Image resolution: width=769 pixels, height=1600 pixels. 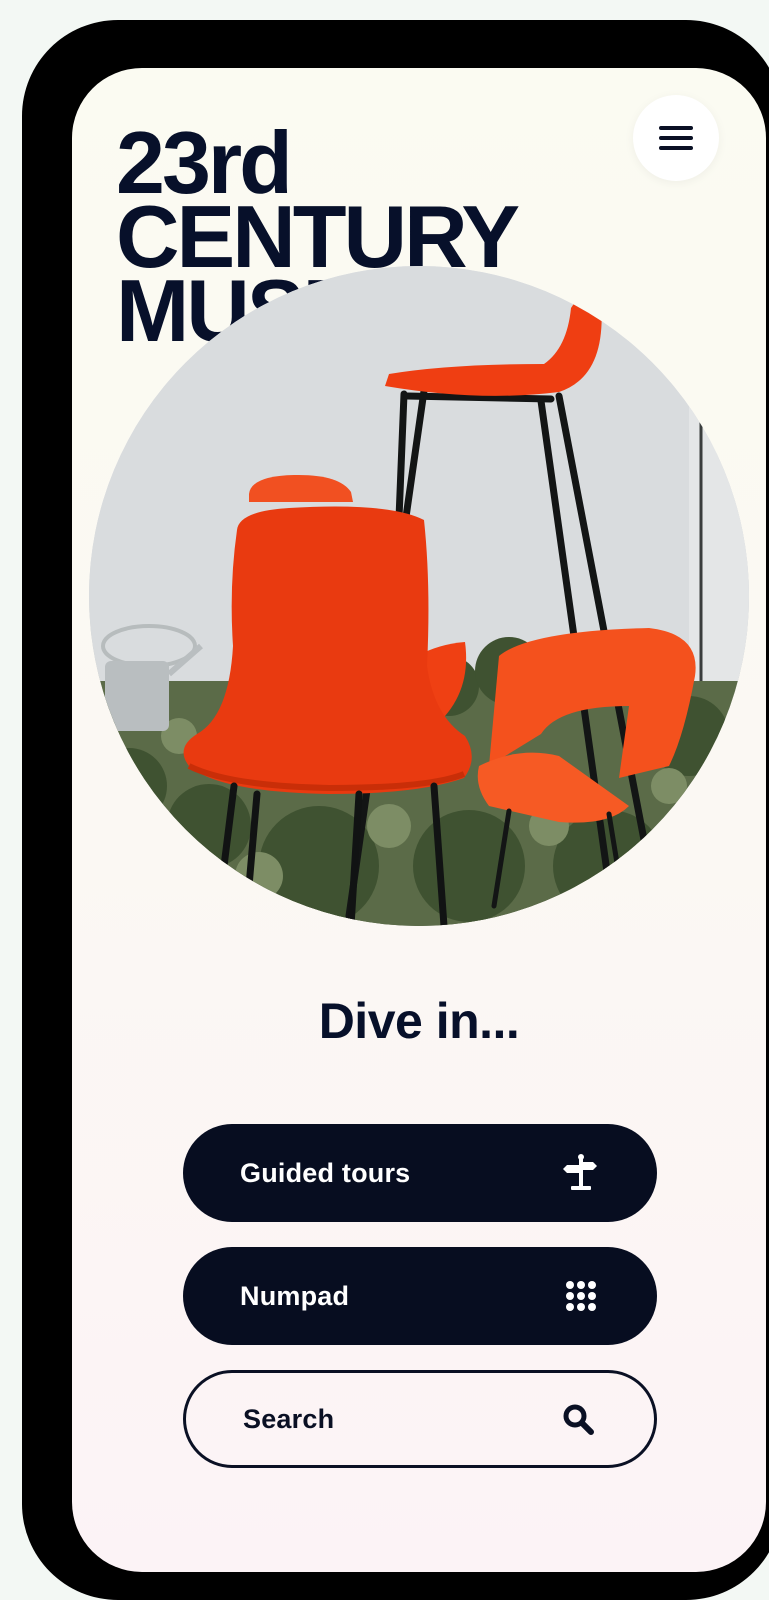 I want to click on numpad-label: Numpad, so click(x=295, y=1295).